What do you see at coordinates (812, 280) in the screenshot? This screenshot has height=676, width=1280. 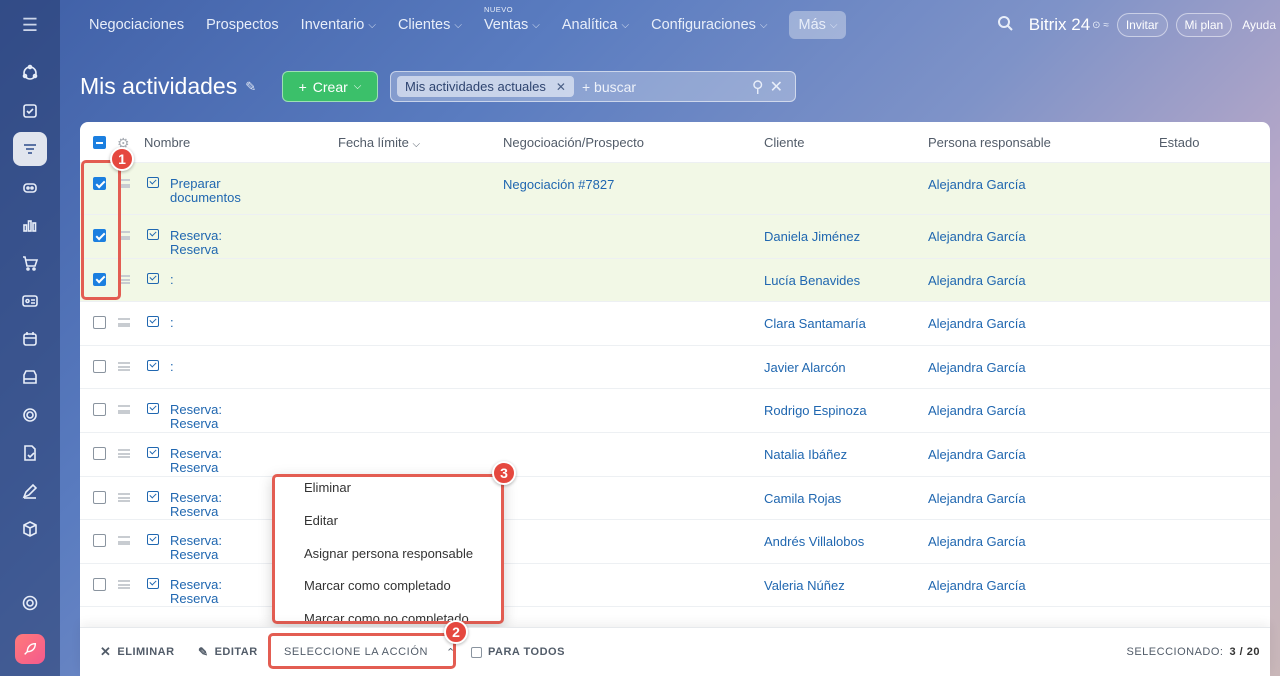 I see `client-link: Lucía Benavides` at bounding box center [812, 280].